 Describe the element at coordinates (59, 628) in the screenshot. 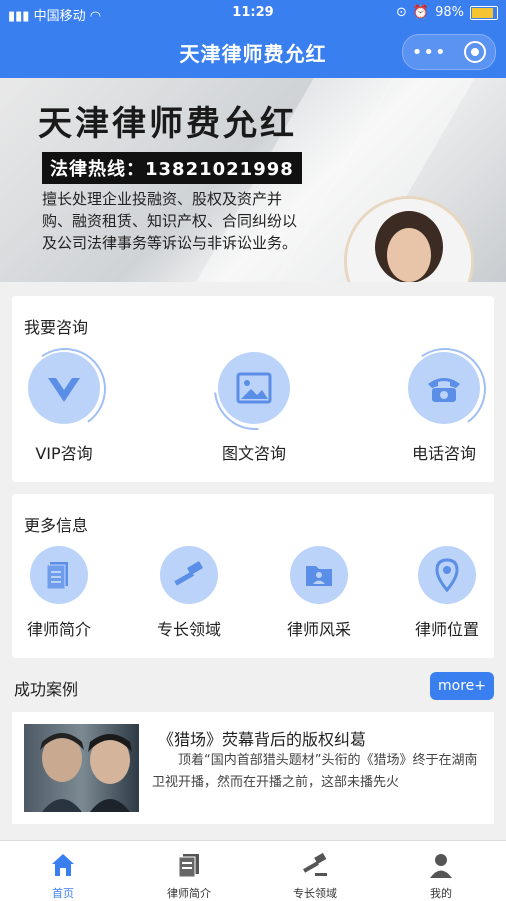

I see `more-info-profile-label: 律师简介` at that location.